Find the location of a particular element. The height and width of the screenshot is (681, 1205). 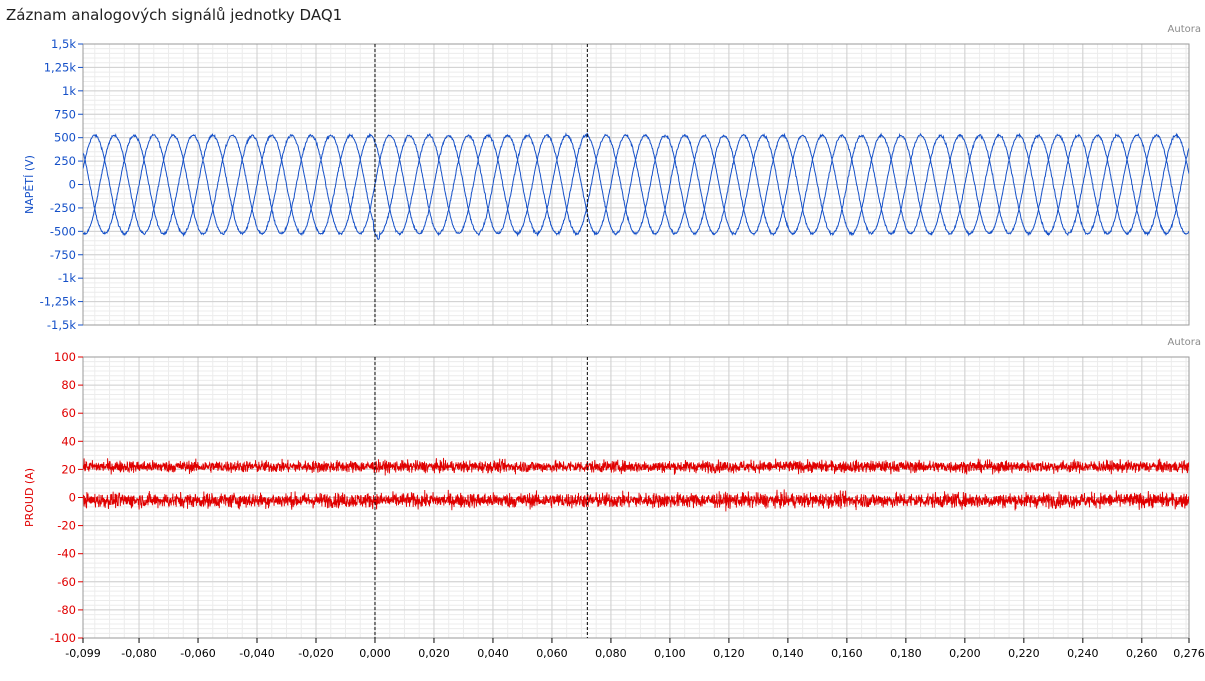

x-tick-label: 0,060 is located at coordinates (552, 653).